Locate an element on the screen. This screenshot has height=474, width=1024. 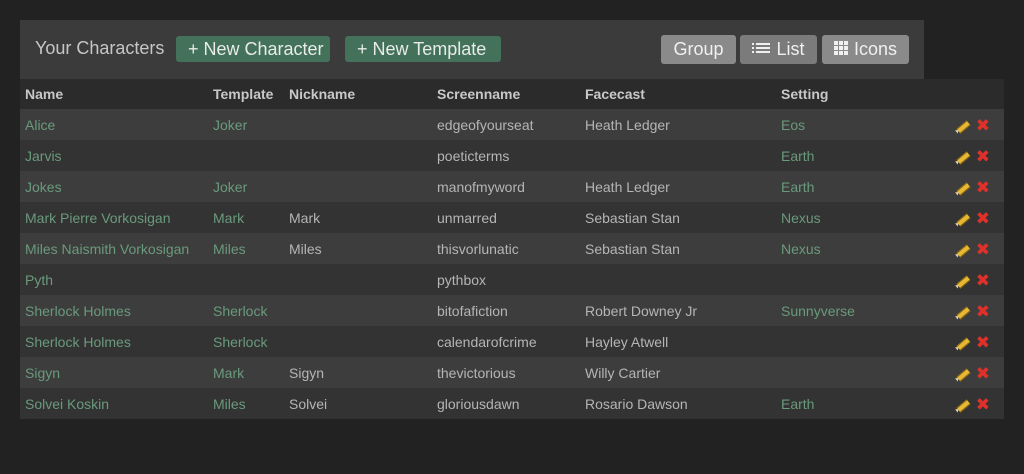
name-column-cell: Sigyn is located at coordinates (114, 372).